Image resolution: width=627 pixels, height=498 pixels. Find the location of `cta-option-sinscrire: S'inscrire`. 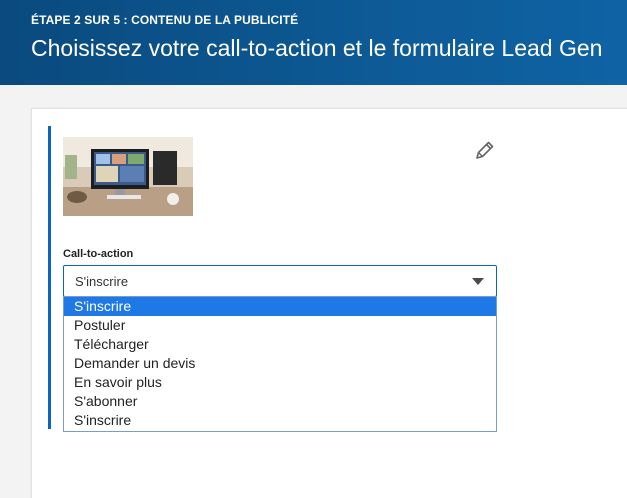

cta-option-sinscrire: S'inscrire is located at coordinates (280, 306).